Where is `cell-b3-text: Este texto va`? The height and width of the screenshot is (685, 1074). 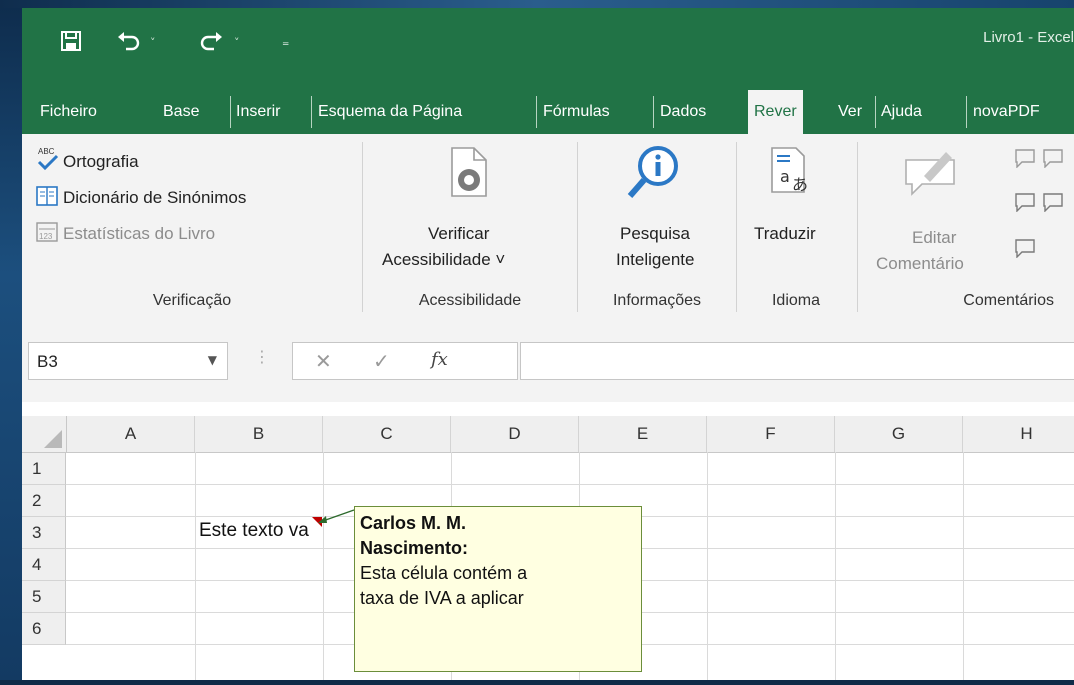
cell-b3-text: Este texto va is located at coordinates (254, 531).